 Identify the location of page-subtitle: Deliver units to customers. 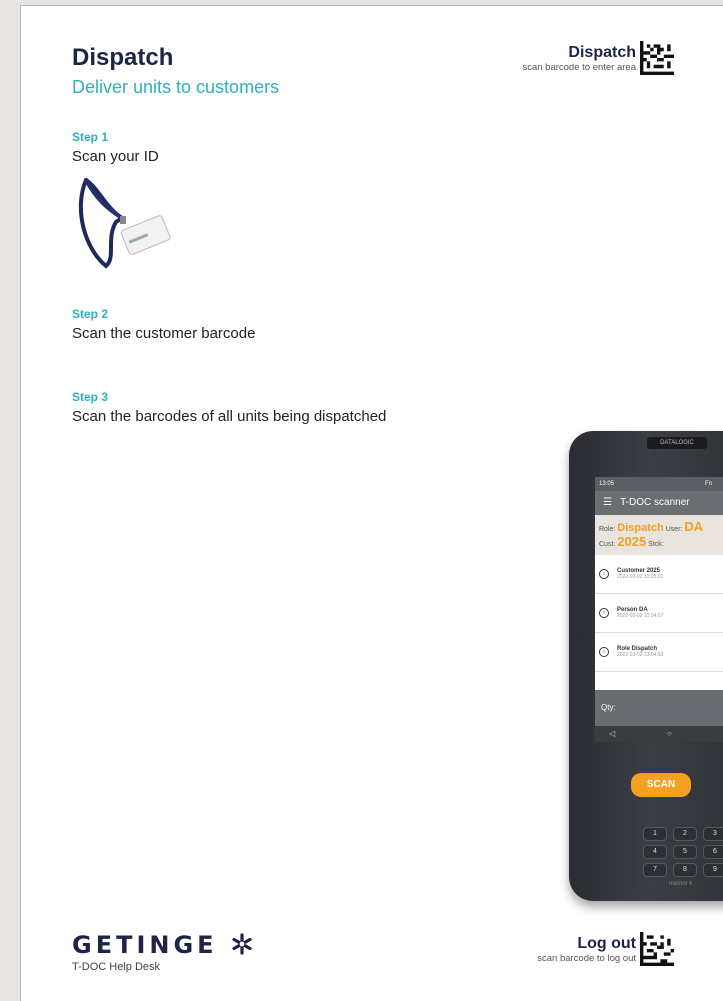
(176, 87).